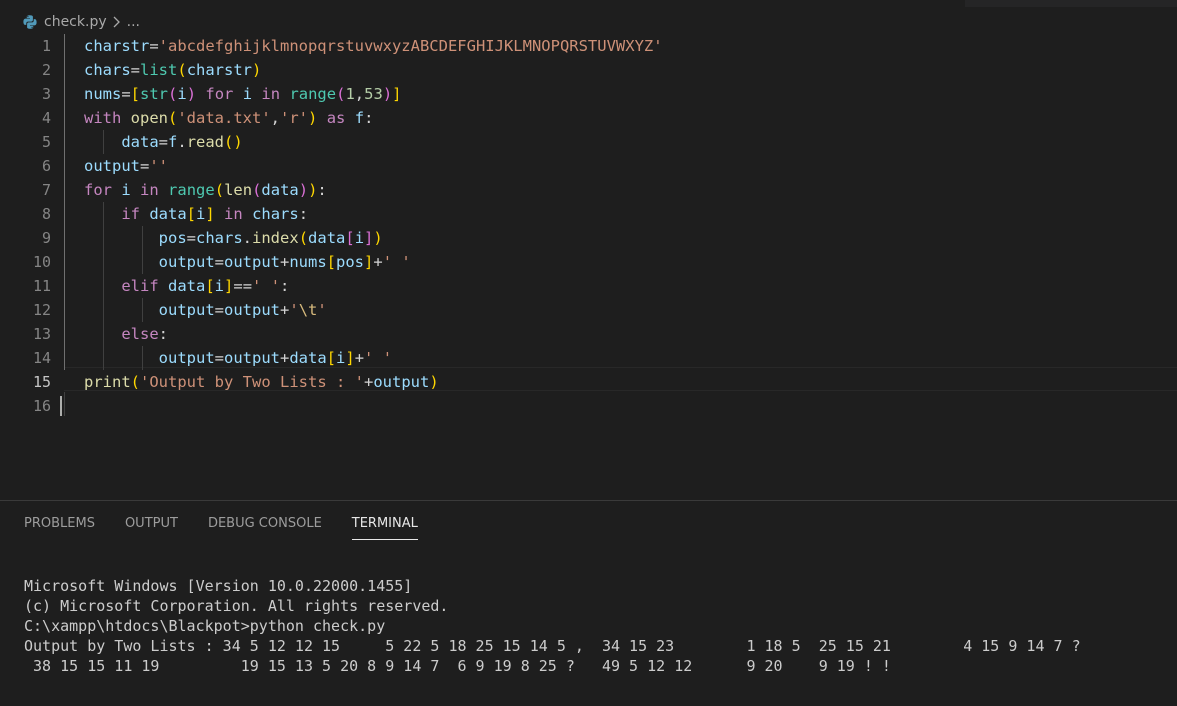 Image resolution: width=1177 pixels, height=706 pixels. What do you see at coordinates (482, 3) in the screenshot?
I see `active-editor-tab` at bounding box center [482, 3].